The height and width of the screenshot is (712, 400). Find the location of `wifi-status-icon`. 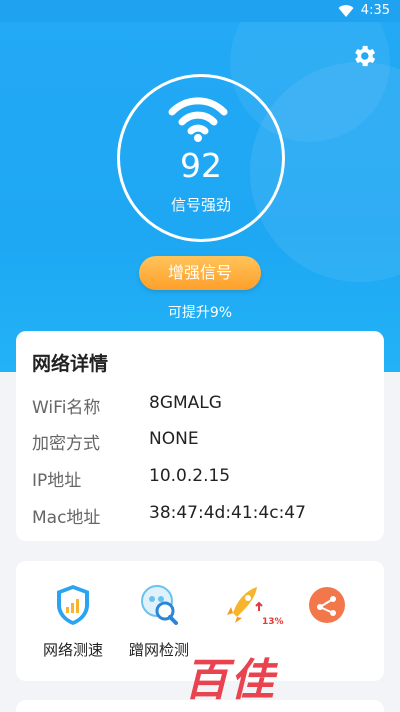

wifi-status-icon is located at coordinates (346, 11).